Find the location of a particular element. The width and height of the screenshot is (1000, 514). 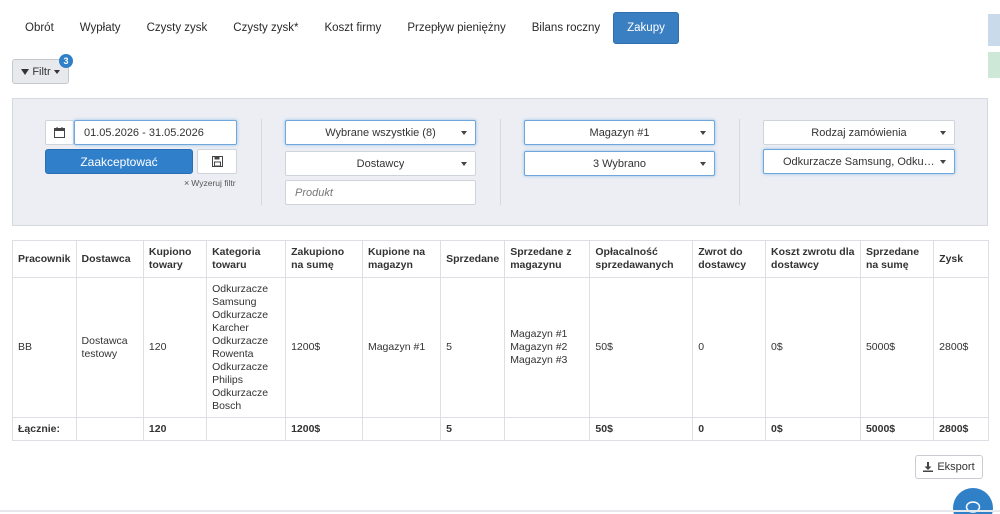

table-cell: 0$ is located at coordinates (813, 347).